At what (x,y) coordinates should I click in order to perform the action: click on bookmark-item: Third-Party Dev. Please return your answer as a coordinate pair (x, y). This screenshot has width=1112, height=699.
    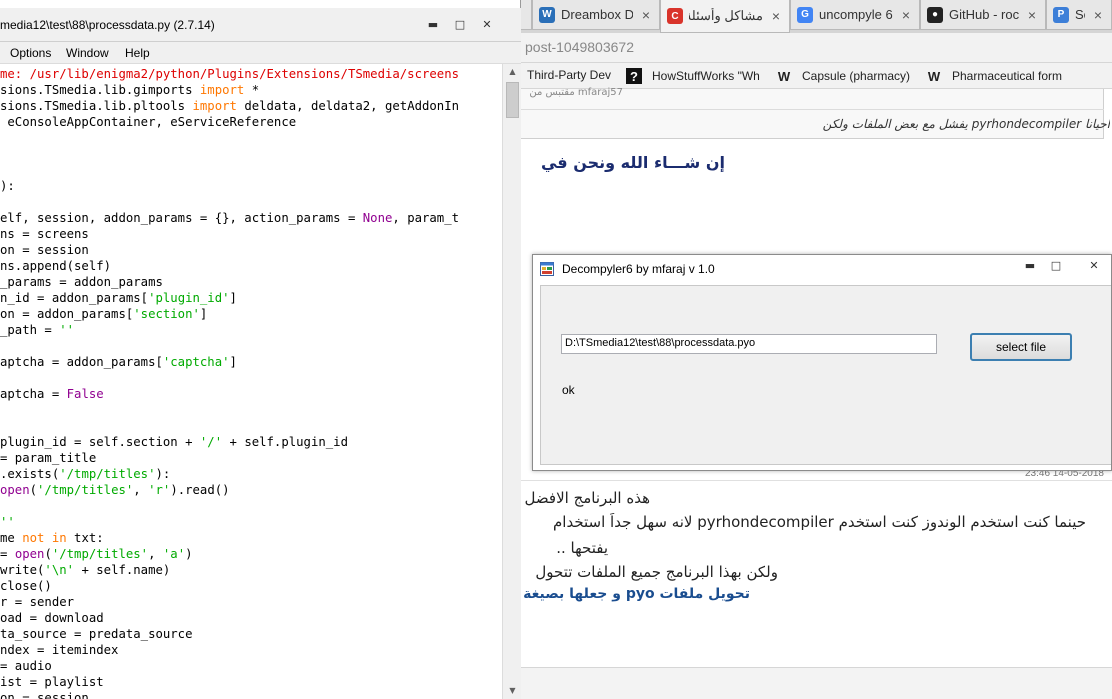
    Looking at the image, I should click on (569, 75).